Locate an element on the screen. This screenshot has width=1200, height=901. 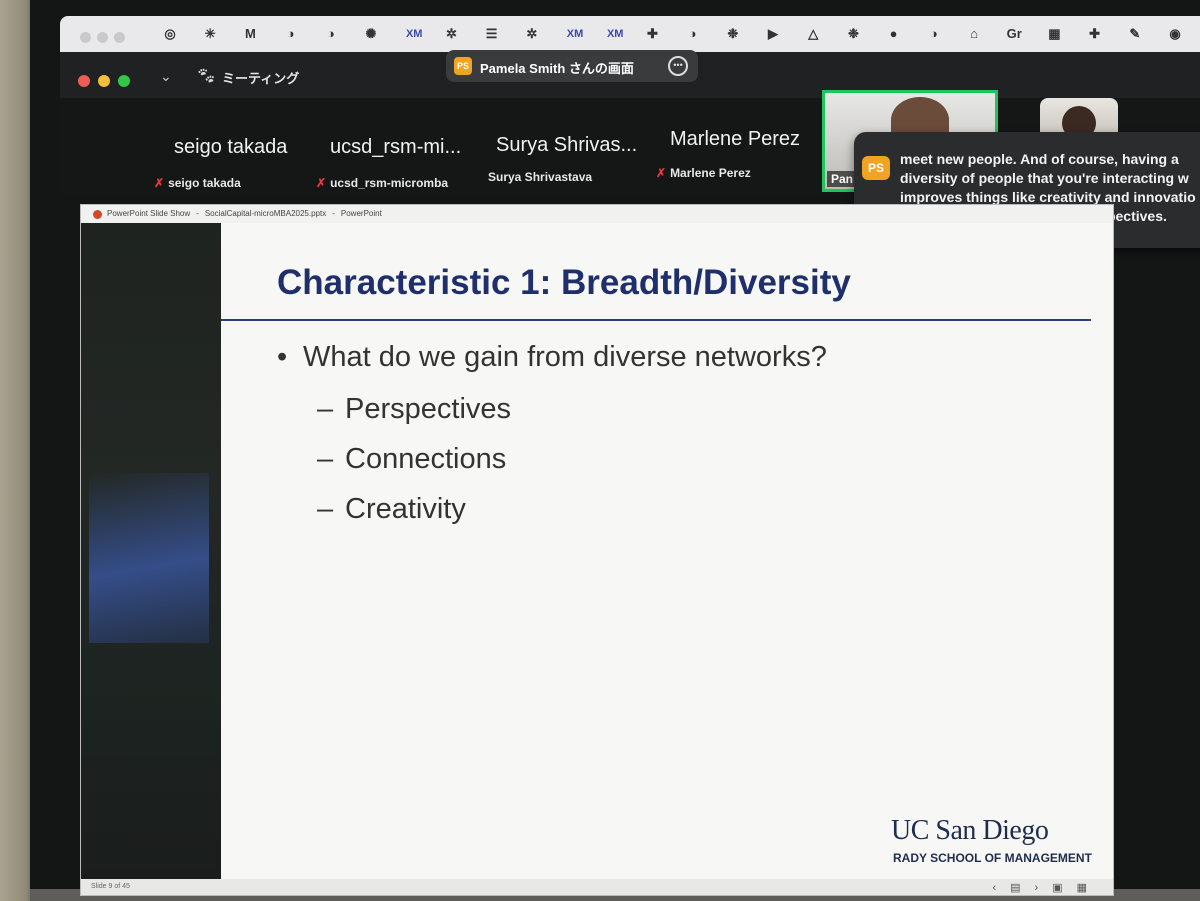
circle-icon: ● is located at coordinates (894, 34).